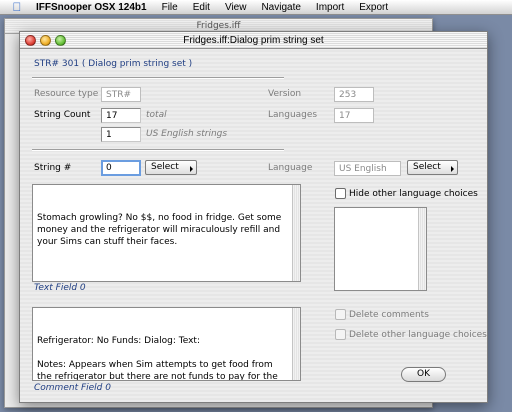 The height and width of the screenshot is (412, 512). I want to click on menu-navigate: Navigate, so click(280, 7).